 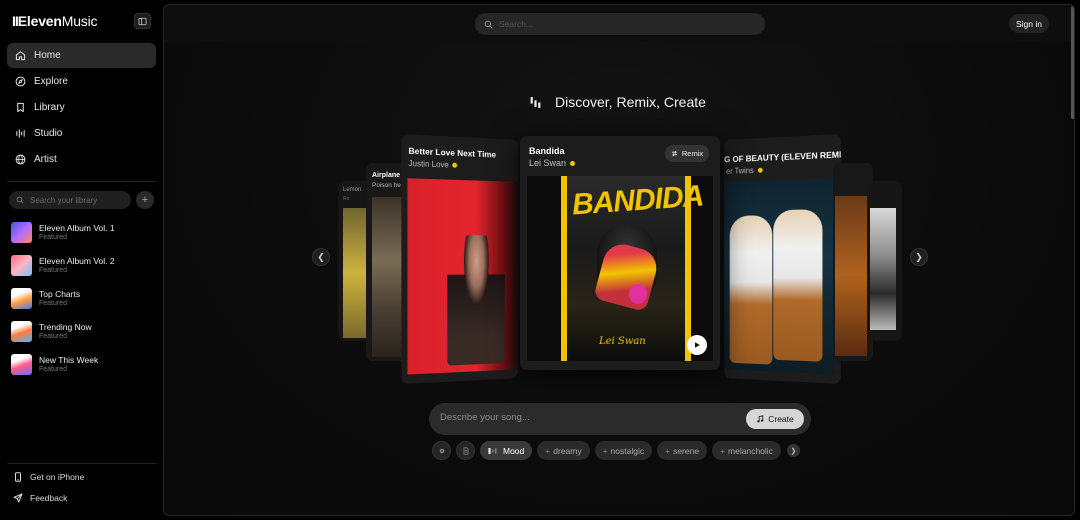 What do you see at coordinates (20, 159) in the screenshot?
I see `globe-icon` at bounding box center [20, 159].